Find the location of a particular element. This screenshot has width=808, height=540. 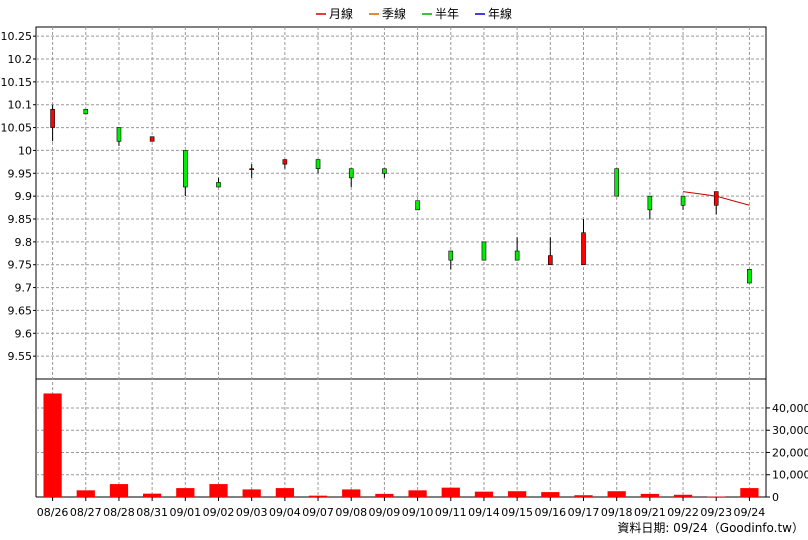

price-tick-label: 9.9 is located at coordinates (24, 196).